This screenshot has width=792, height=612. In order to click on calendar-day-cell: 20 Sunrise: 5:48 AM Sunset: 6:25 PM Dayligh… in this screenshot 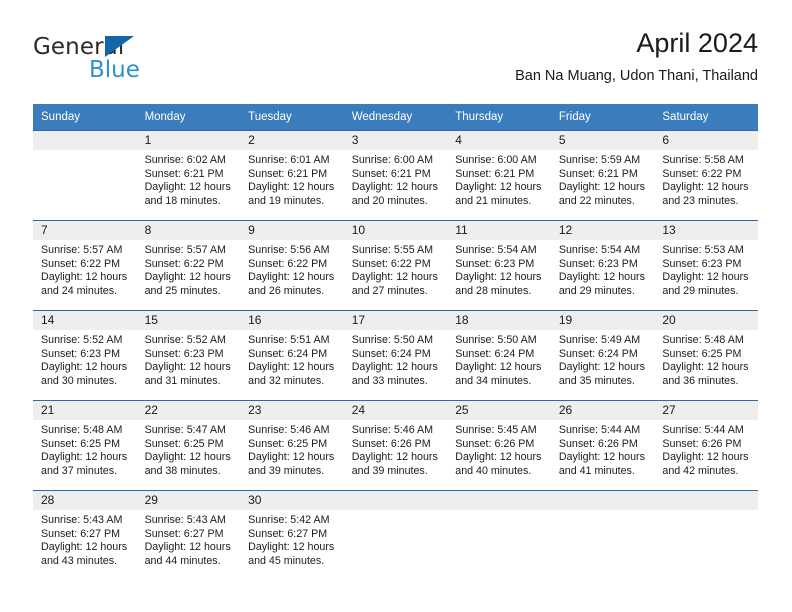, I will do `click(706, 355)`.